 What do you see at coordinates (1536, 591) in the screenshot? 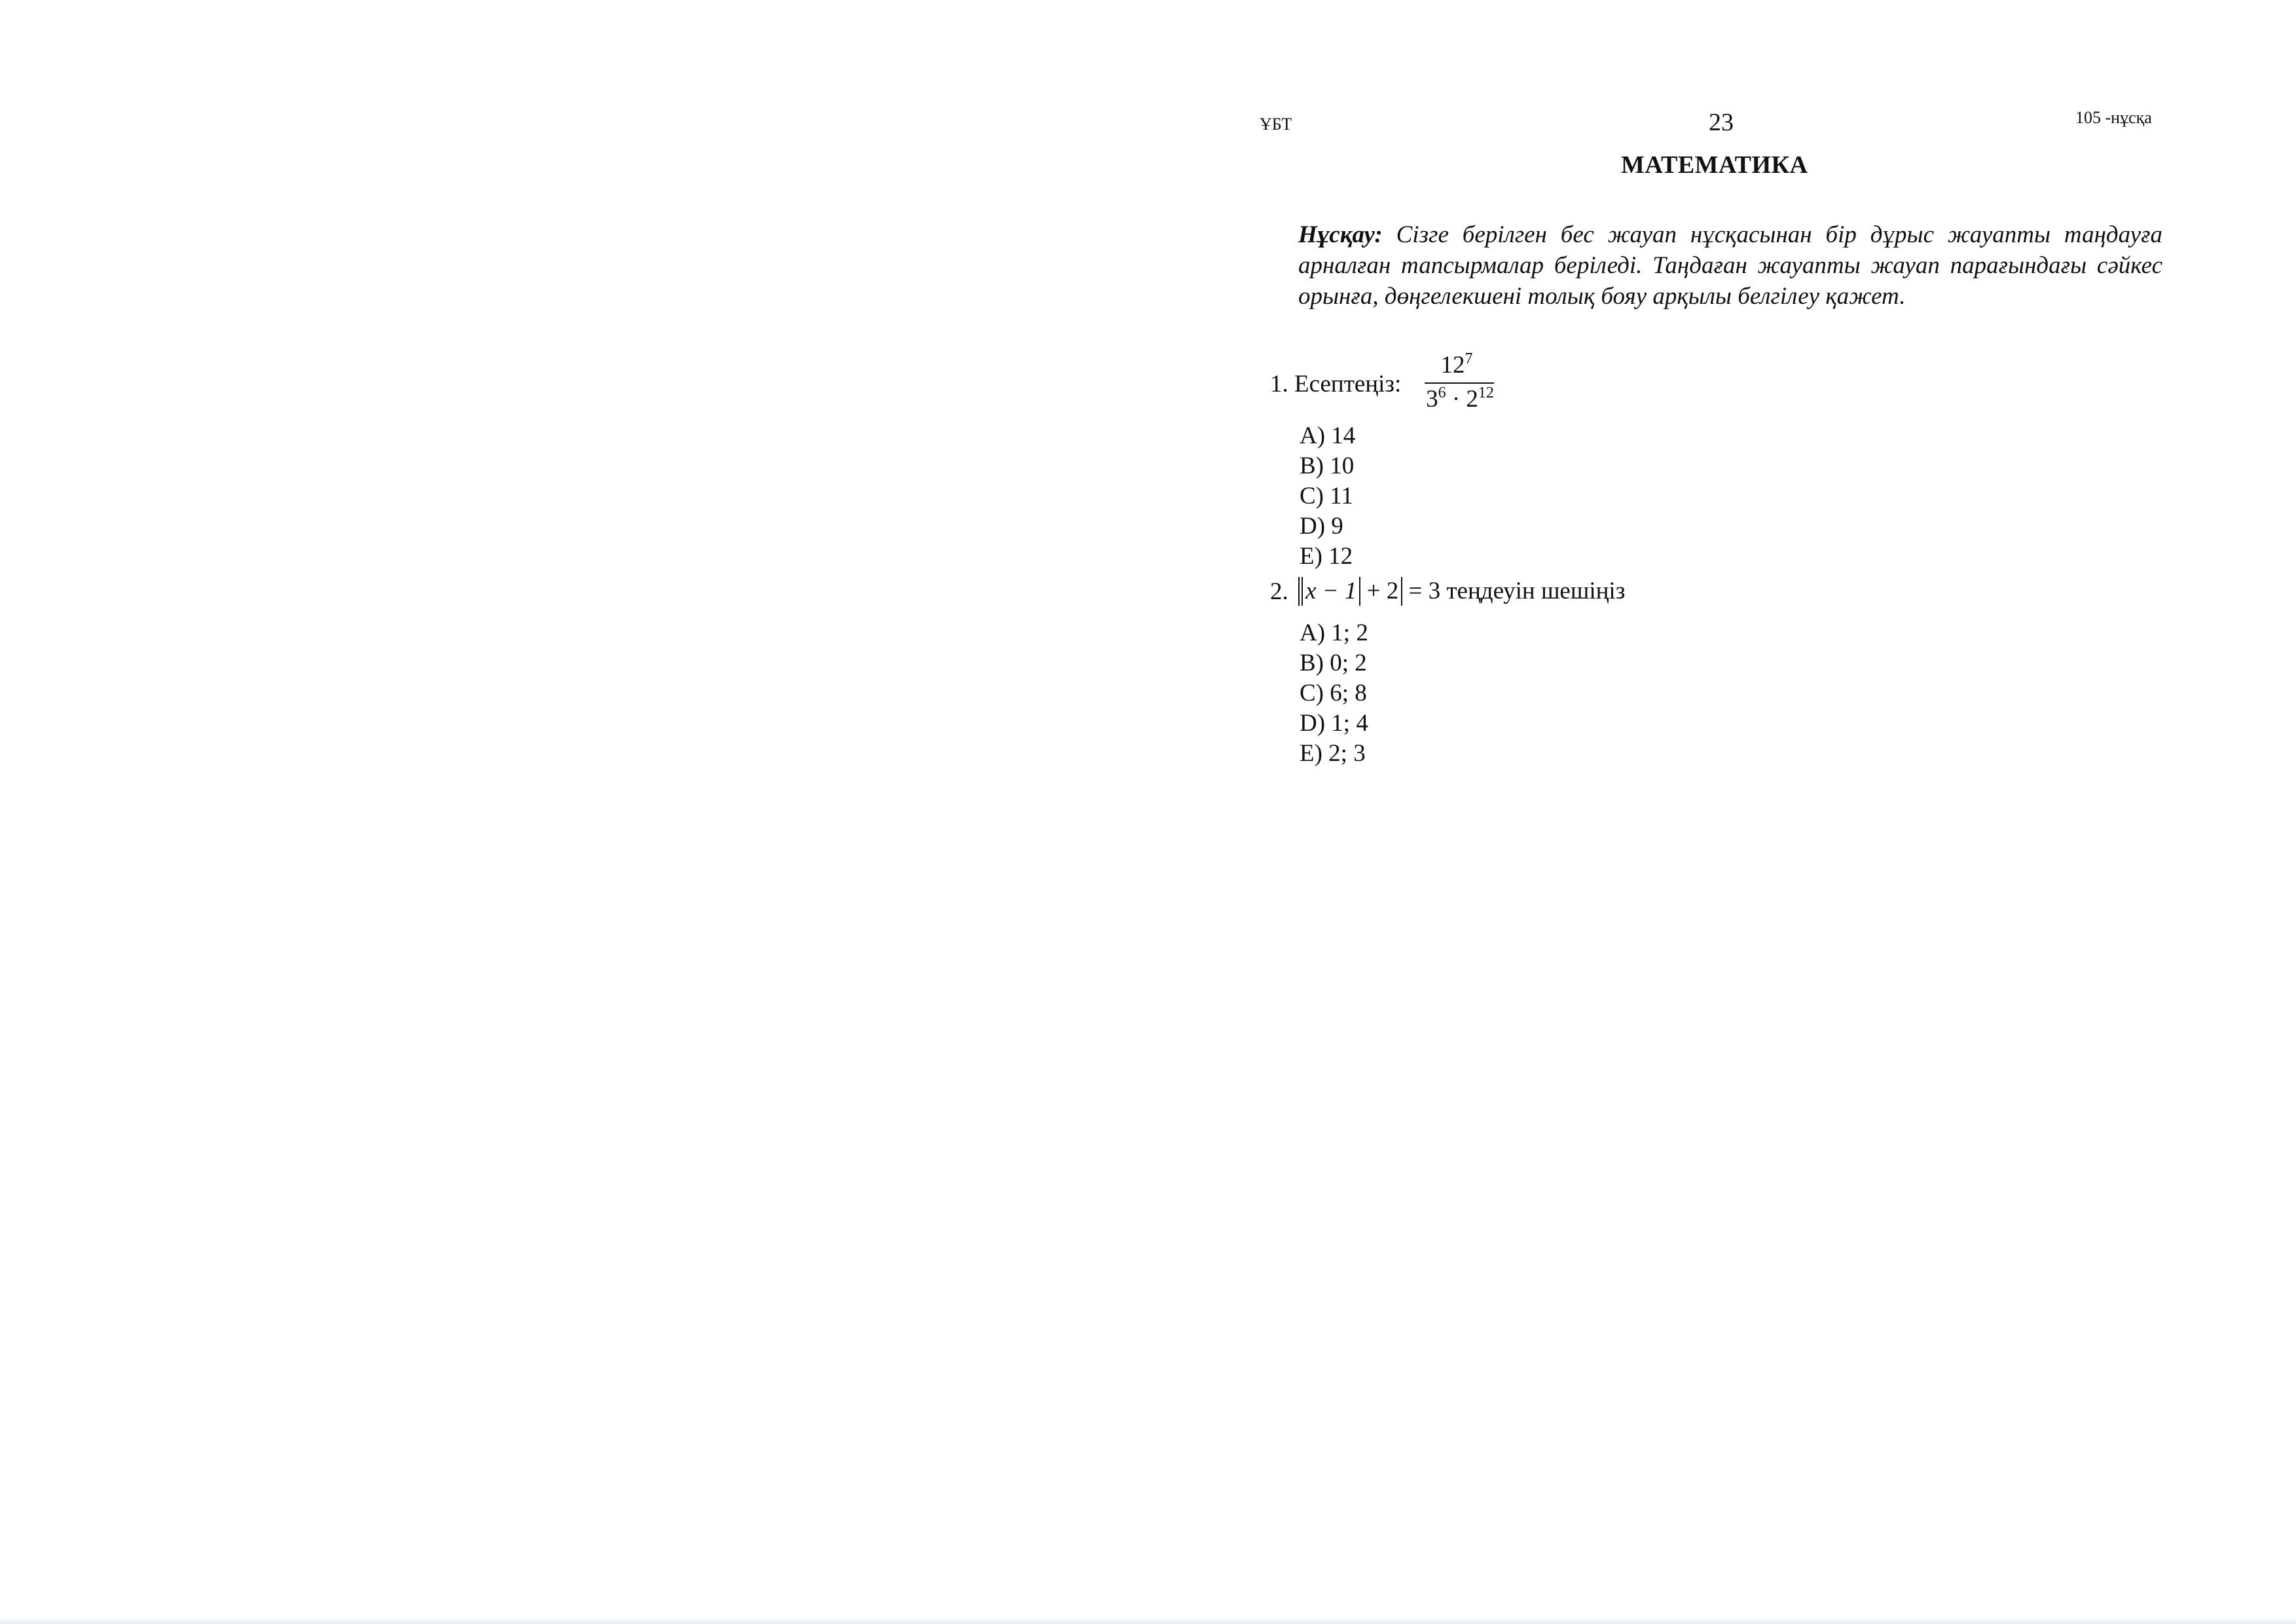
I see `question-2-suffix: теңдеуін шешіңіз` at bounding box center [1536, 591].